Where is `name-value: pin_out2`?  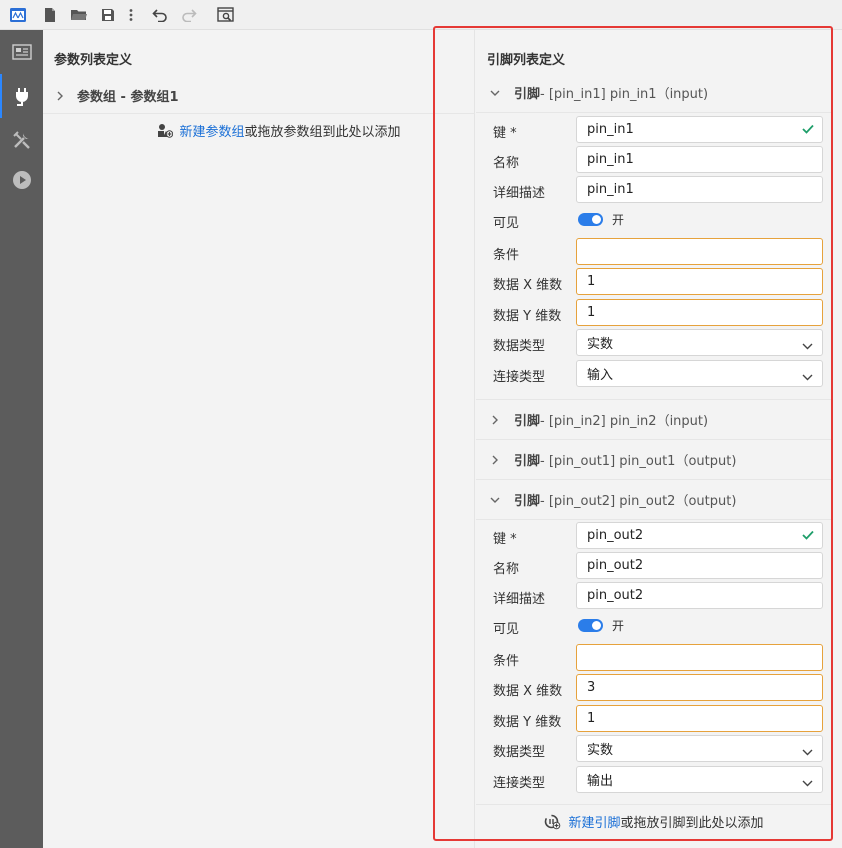 name-value: pin_out2 is located at coordinates (615, 565).